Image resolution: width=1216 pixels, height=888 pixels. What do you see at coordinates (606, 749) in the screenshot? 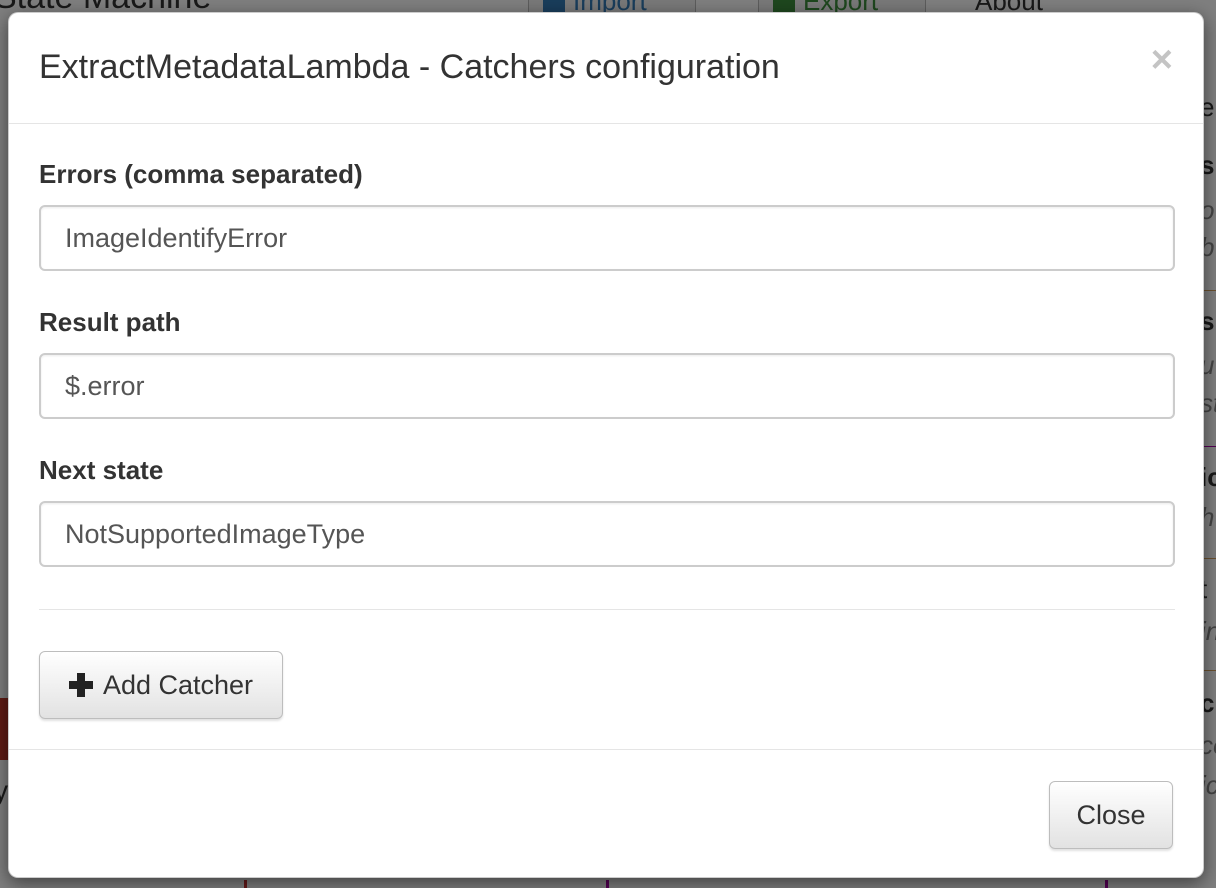
I see `modal-footer-divider` at bounding box center [606, 749].